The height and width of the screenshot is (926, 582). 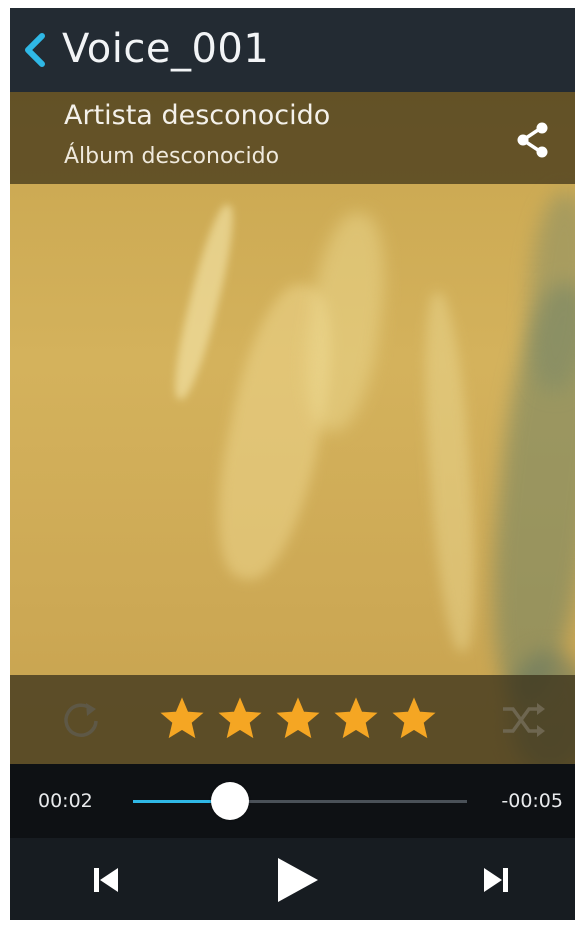 What do you see at coordinates (300, 801) in the screenshot?
I see `seek-track` at bounding box center [300, 801].